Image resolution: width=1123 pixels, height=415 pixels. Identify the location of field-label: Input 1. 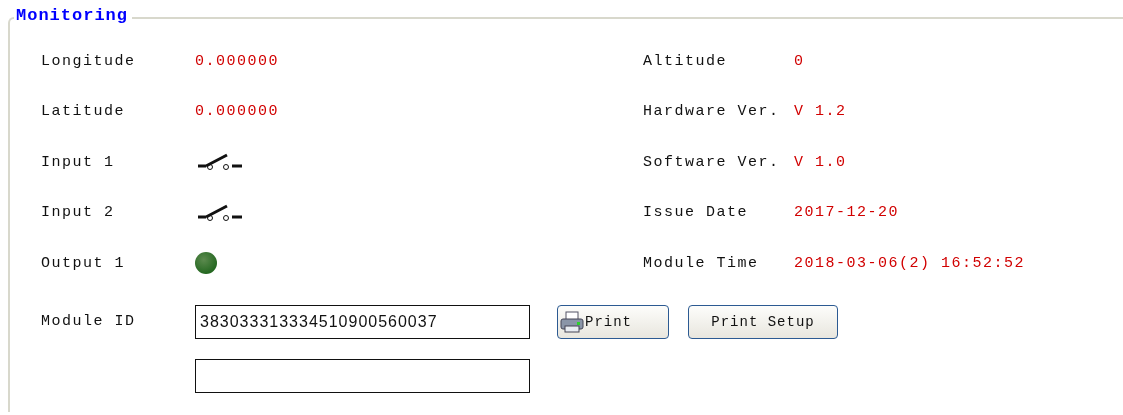
(78, 162).